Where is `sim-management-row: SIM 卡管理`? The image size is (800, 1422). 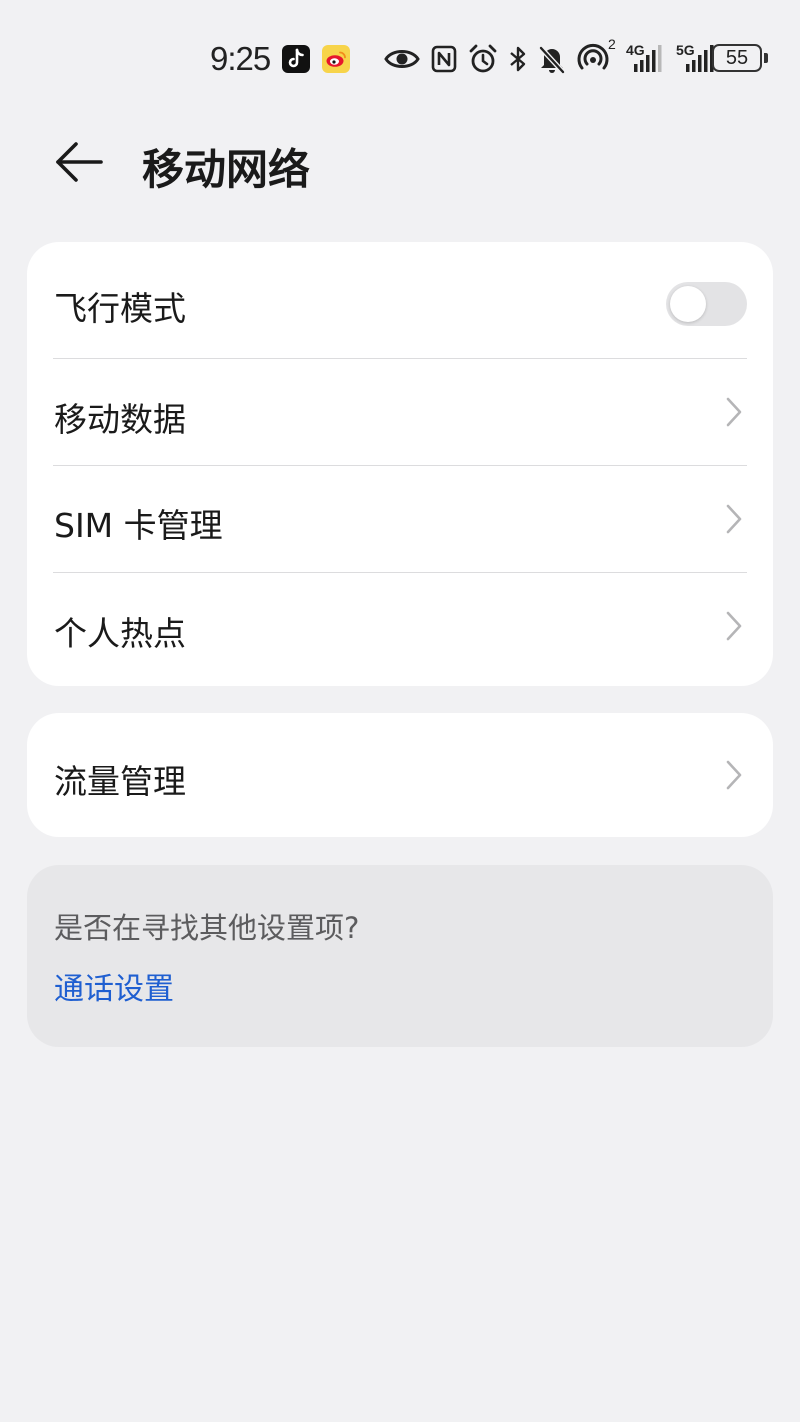
sim-management-row: SIM 卡管理 is located at coordinates (400, 519).